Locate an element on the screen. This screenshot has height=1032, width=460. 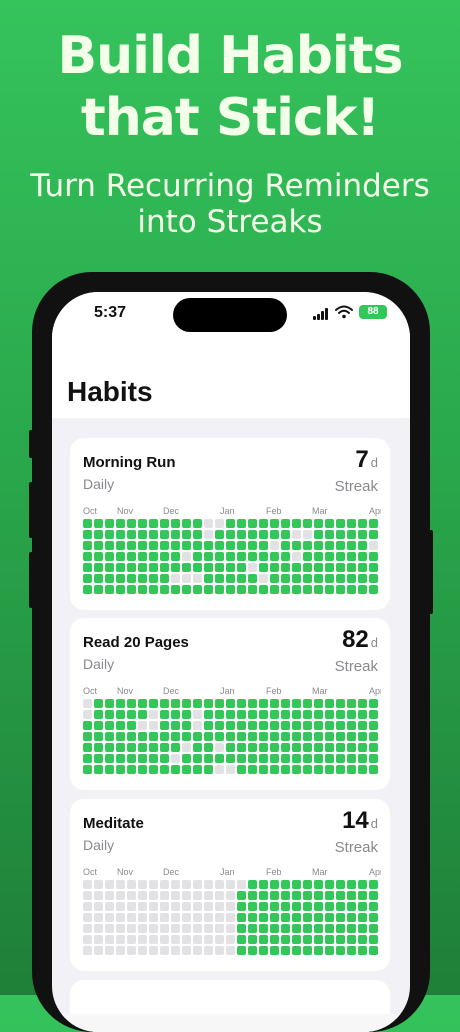
month-label: Dec is located at coordinates (171, 872).